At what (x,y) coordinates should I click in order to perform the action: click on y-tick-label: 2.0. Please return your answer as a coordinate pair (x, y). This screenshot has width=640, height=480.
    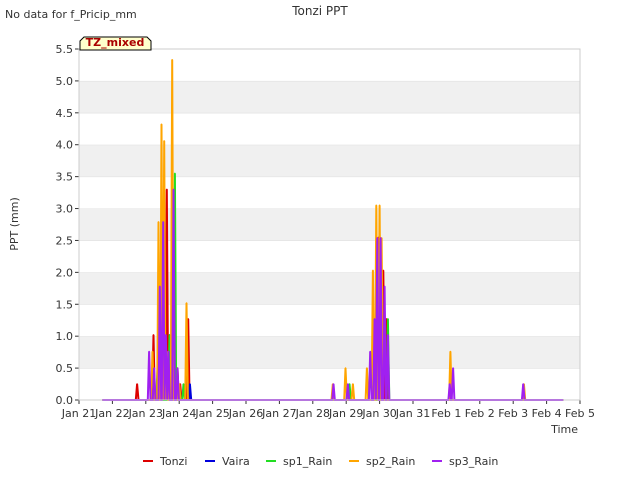
    Looking at the image, I should click on (65, 272).